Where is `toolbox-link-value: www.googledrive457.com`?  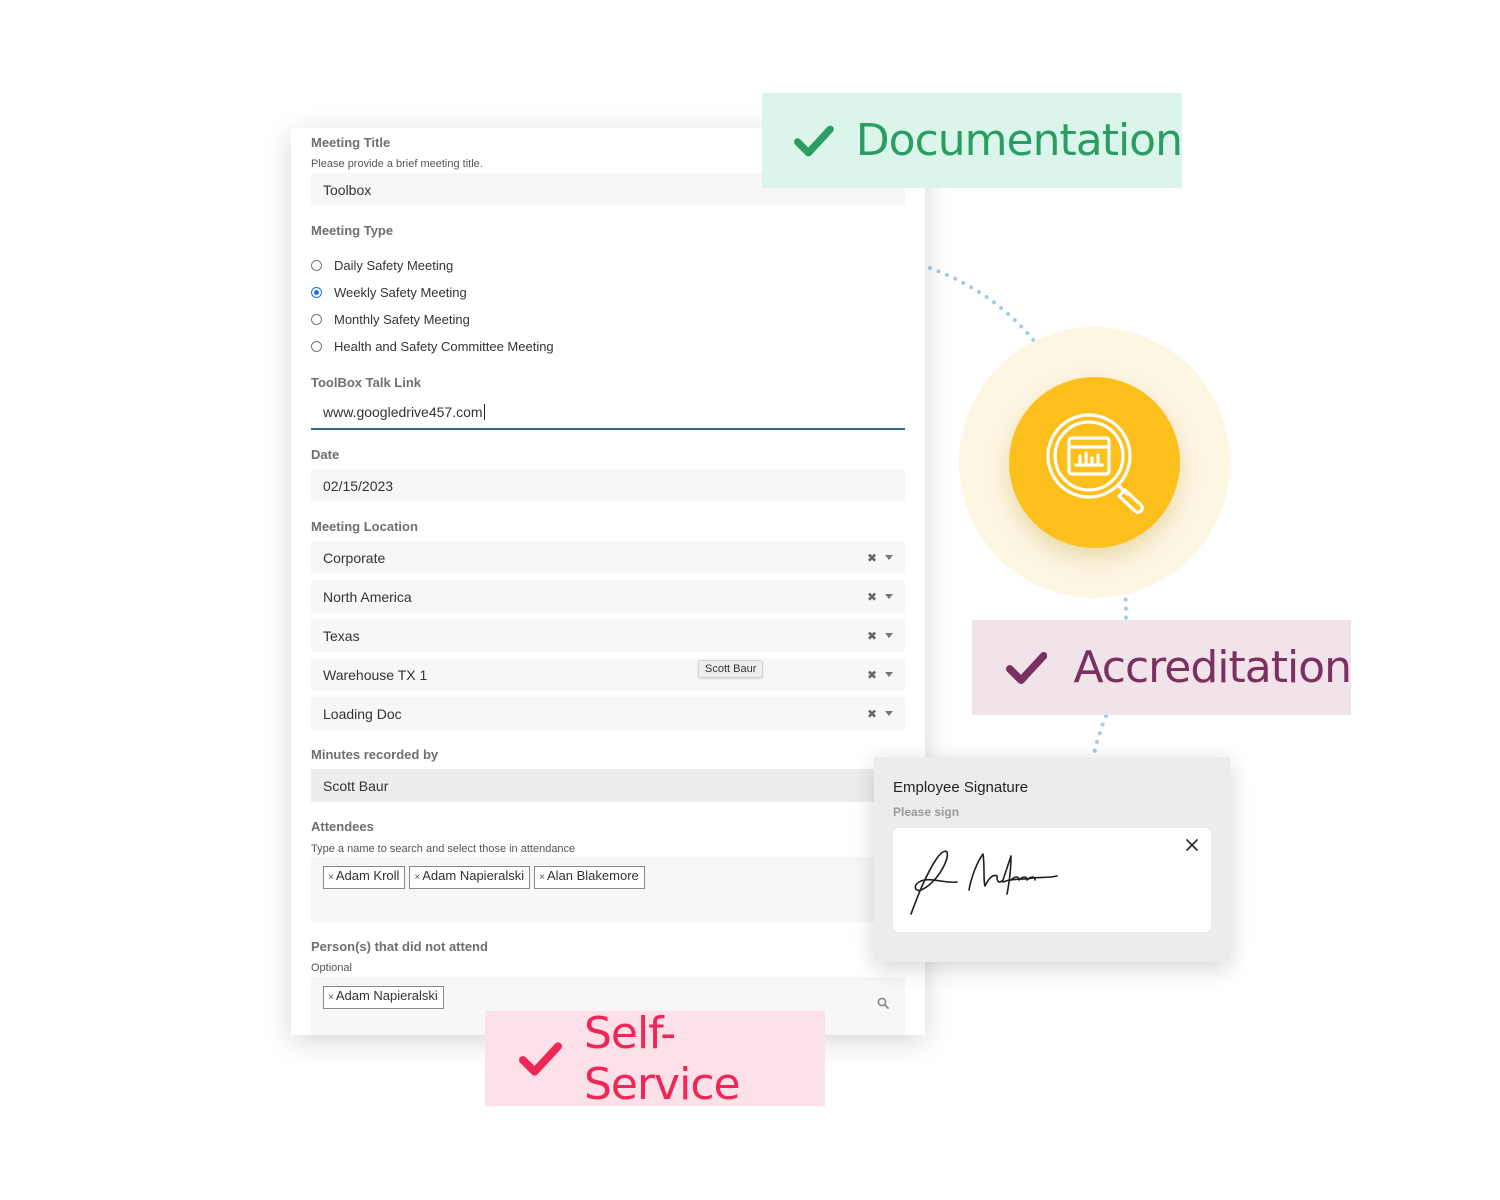
toolbox-link-value: www.googledrive457.com is located at coordinates (403, 412).